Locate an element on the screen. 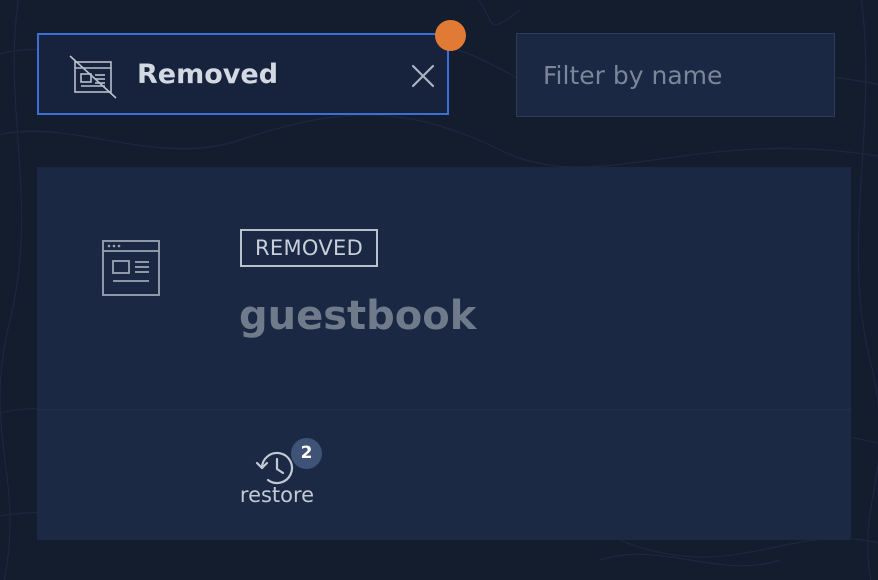 This screenshot has height=580, width=878. filter-by-name-input is located at coordinates (675, 75).